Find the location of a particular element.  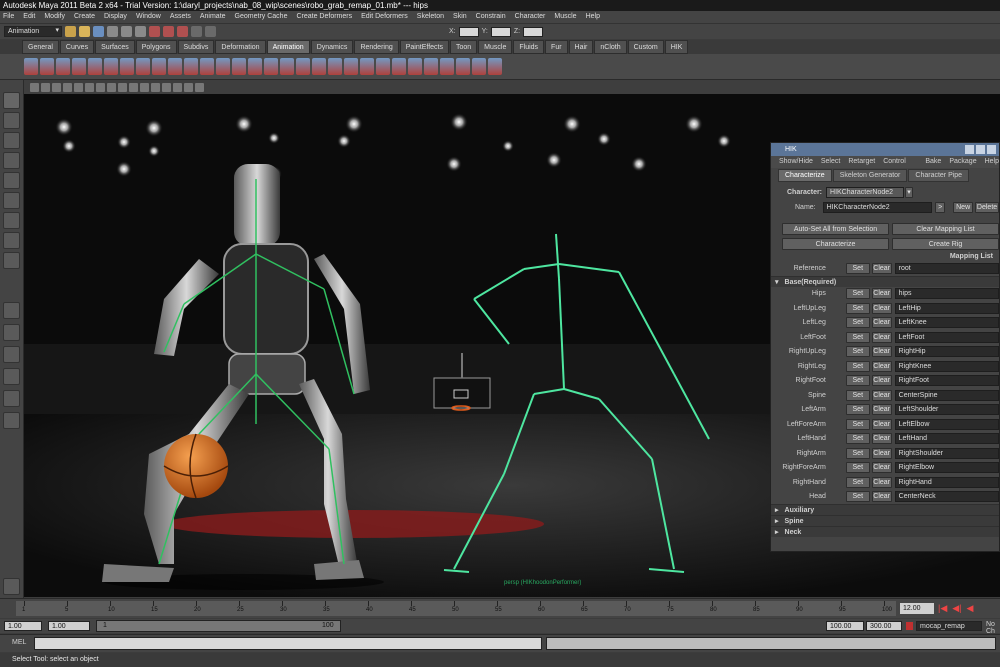

mapping-field: CenterSpine is located at coordinates (946, 395).